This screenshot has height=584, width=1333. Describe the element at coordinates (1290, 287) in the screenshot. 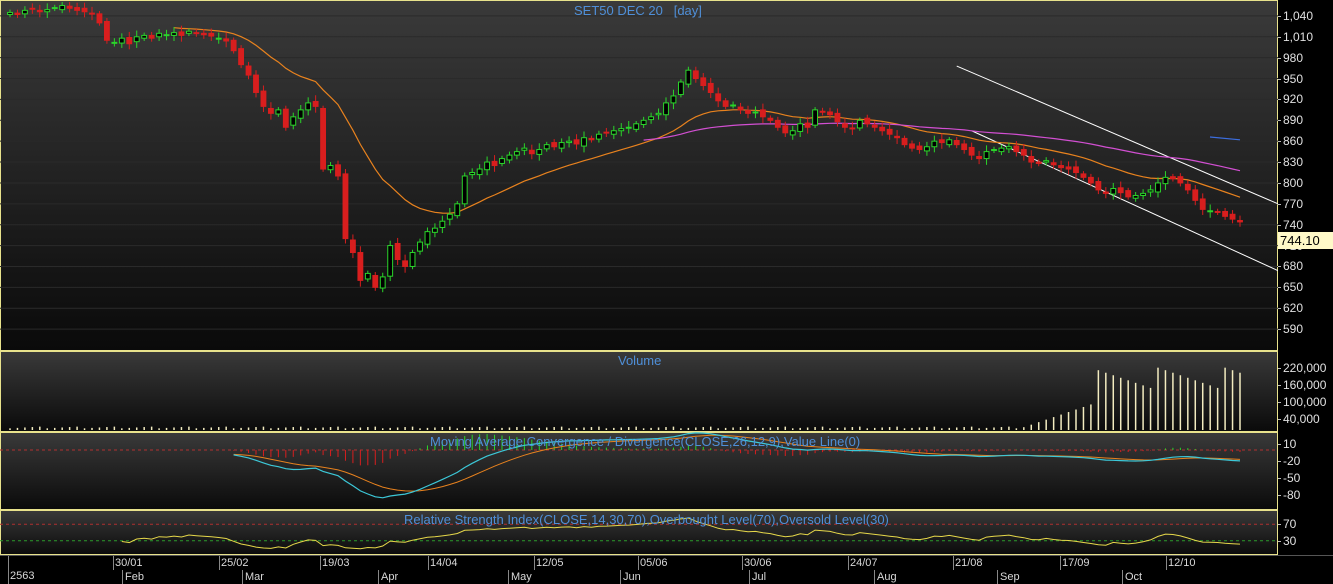

I see `price-tick-label: 650` at that location.